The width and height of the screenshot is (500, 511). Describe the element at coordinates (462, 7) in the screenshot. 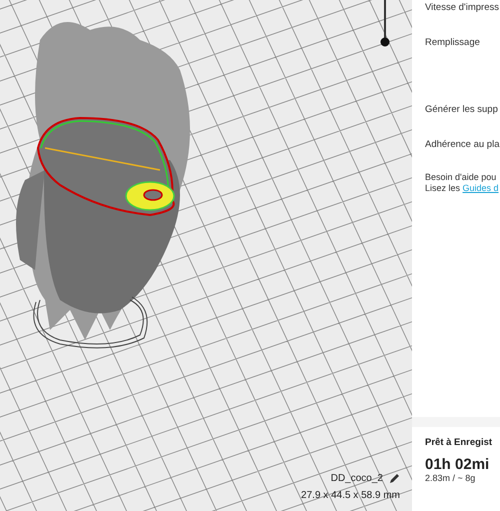

I see `setting-label: Vitesse d'impress` at that location.